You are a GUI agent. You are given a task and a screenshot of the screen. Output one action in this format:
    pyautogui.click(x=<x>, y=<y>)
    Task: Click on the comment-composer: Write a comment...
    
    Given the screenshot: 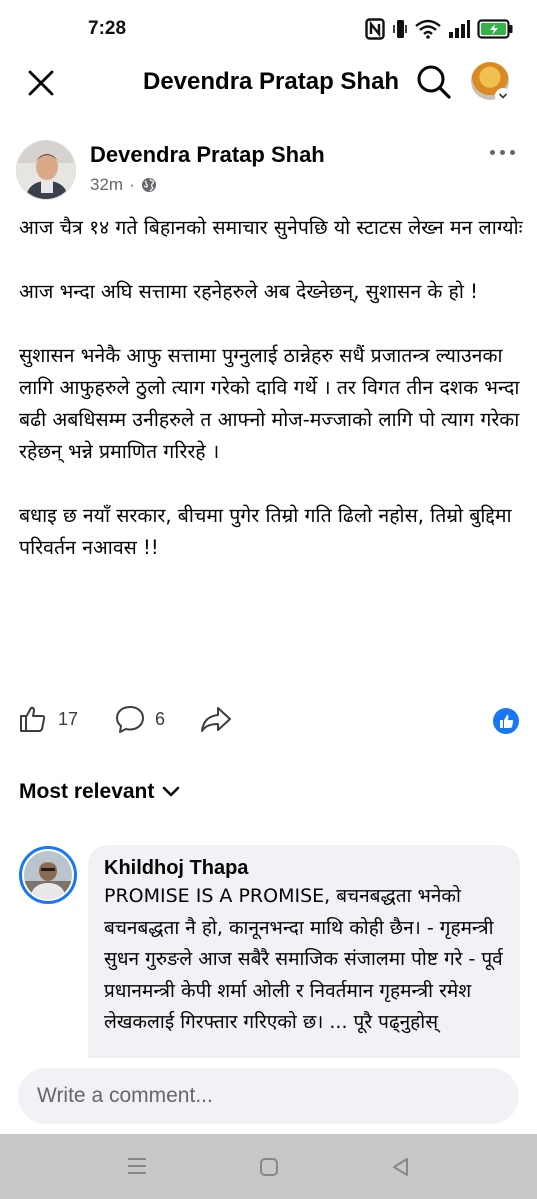 What is the action you would take?
    pyautogui.click(x=268, y=1096)
    